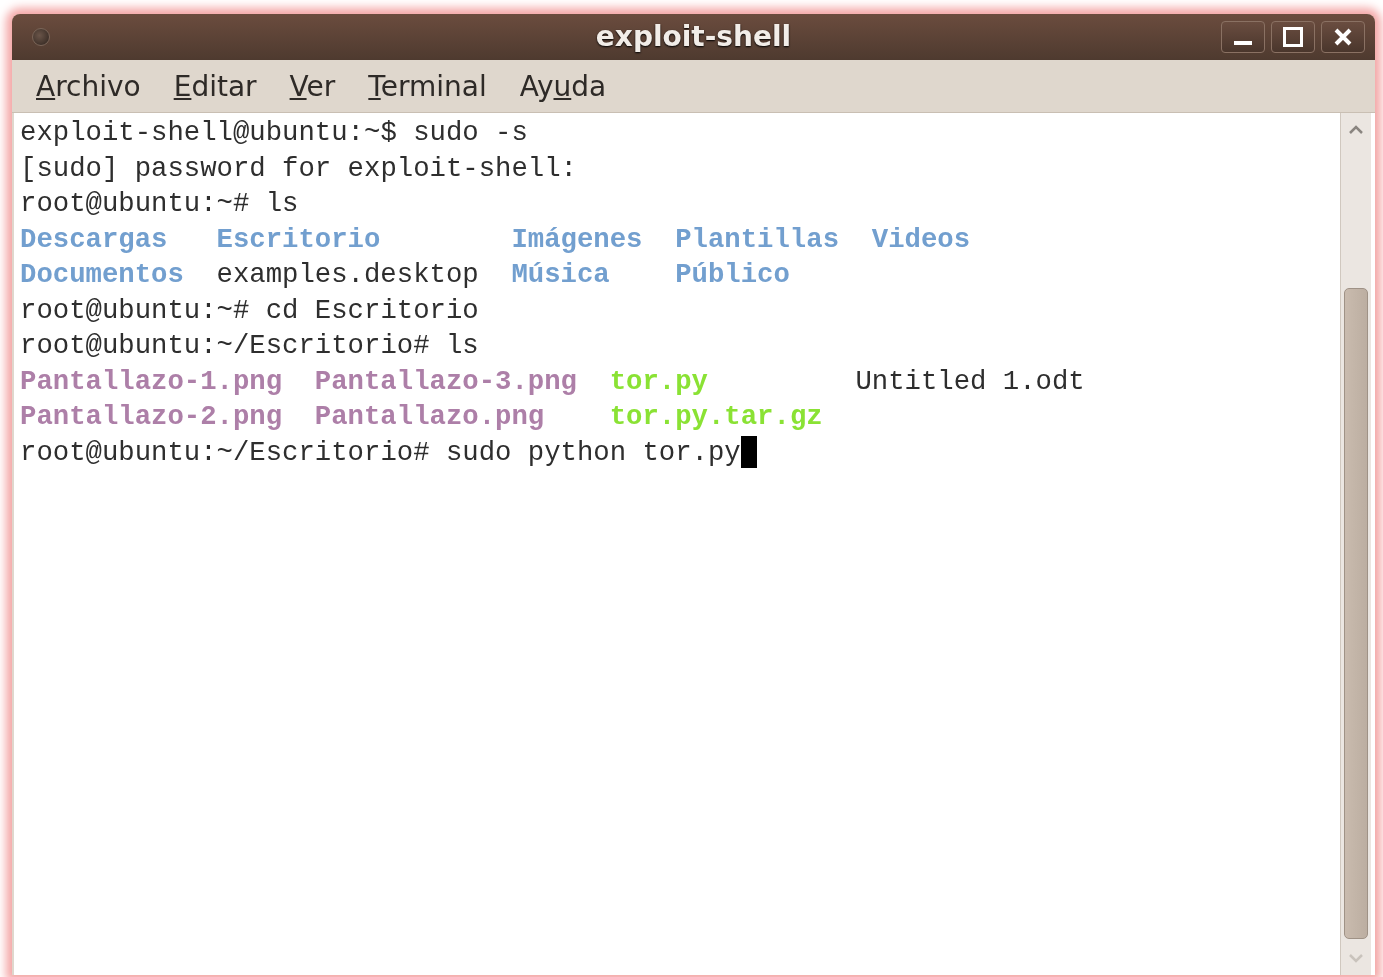 Image resolution: width=1383 pixels, height=977 pixels. What do you see at coordinates (659, 381) in the screenshot?
I see `file-entry: tor.py` at bounding box center [659, 381].